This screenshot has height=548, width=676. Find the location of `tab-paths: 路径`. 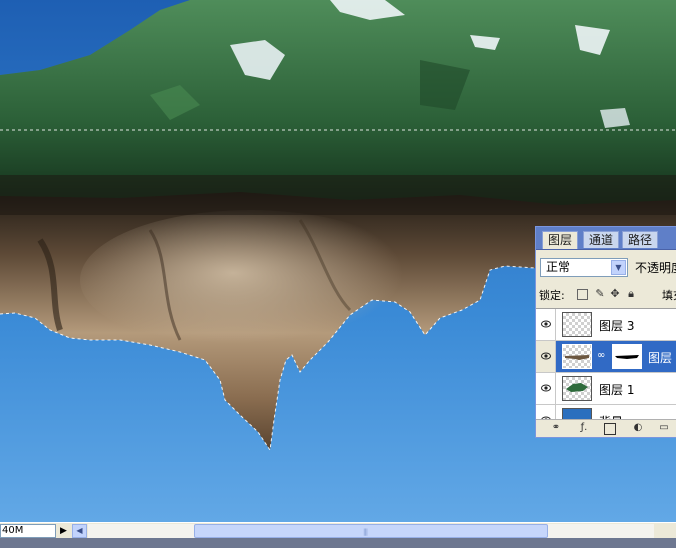

tab-paths: 路径 is located at coordinates (640, 239).